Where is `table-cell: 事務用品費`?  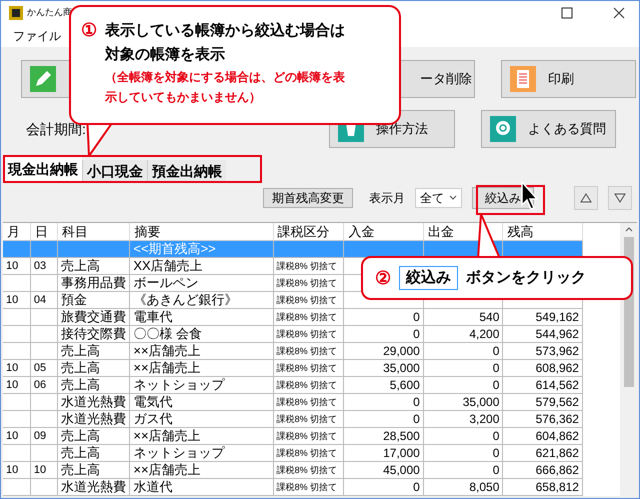
table-cell: 事務用品費 is located at coordinates (93, 282).